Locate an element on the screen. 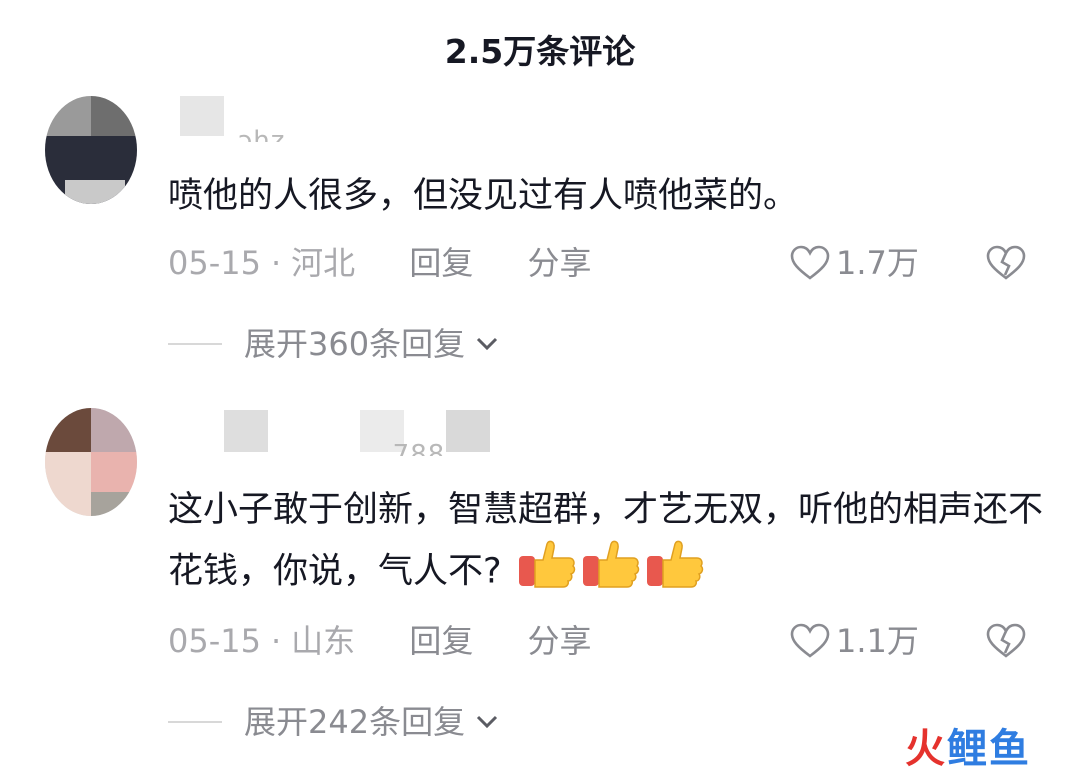 This screenshot has width=1080, height=778. expand-replies-button: 展开360条回复 is located at coordinates (333, 344).